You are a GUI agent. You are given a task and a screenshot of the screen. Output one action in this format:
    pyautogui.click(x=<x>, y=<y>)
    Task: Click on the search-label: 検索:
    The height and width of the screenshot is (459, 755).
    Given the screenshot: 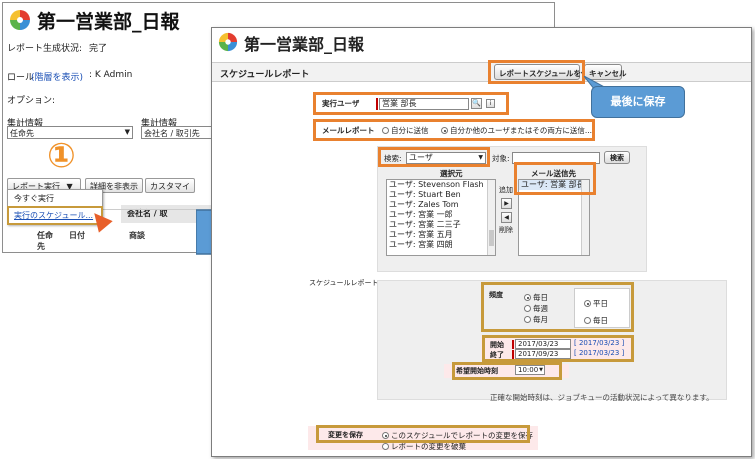 What is the action you would take?
    pyautogui.click(x=393, y=158)
    